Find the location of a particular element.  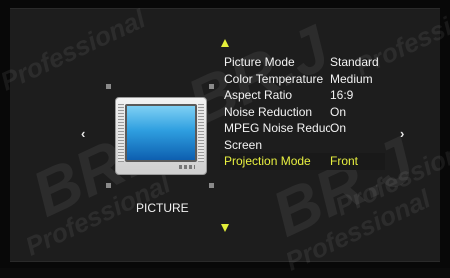

menu-item-value: Standard is located at coordinates (354, 62).